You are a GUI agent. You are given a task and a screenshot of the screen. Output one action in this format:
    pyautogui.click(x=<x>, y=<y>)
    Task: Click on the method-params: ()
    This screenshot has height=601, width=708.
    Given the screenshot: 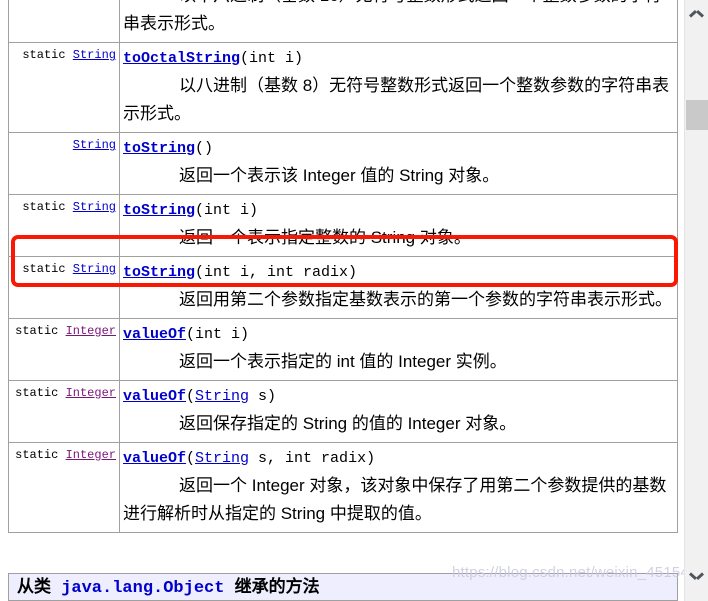 What is the action you would take?
    pyautogui.click(x=204, y=148)
    